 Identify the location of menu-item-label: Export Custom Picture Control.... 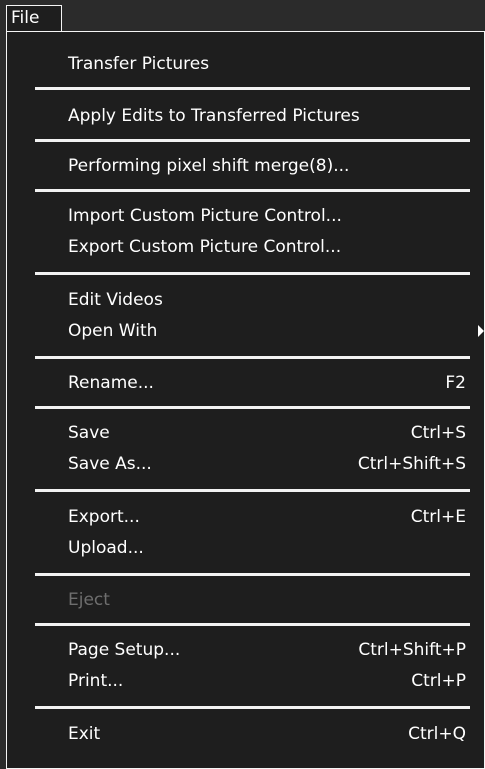
(205, 247).